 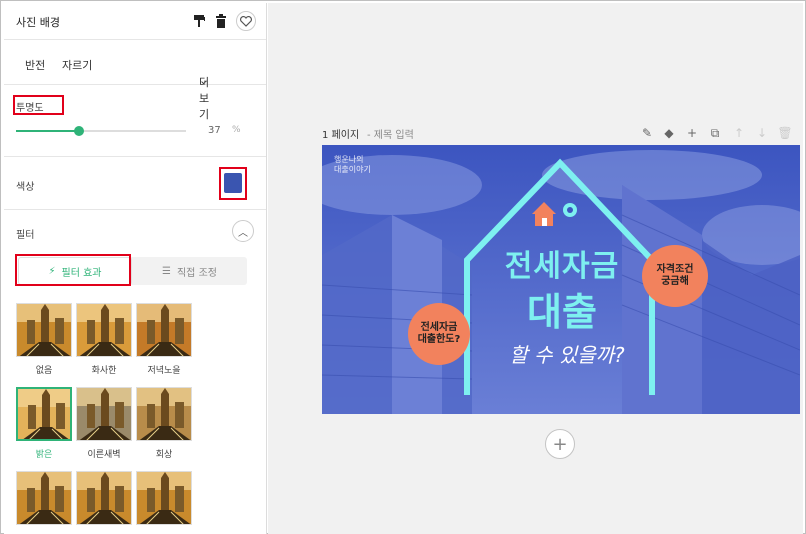 I want to click on filter-thumbnail: 없음, so click(x=44, y=339).